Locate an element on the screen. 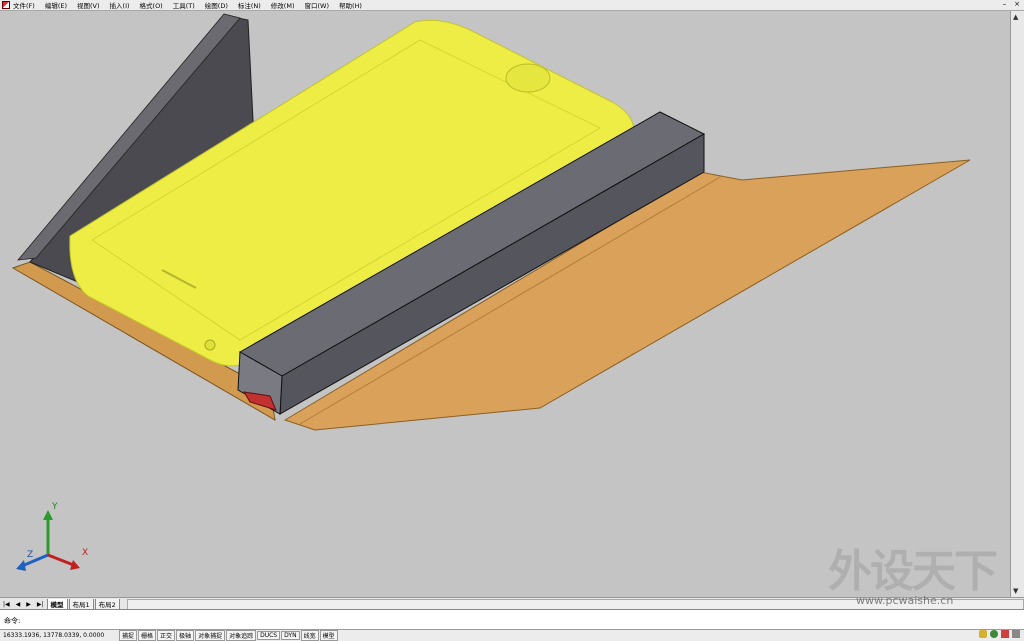 The height and width of the screenshot is (641, 1024). next-tab-icon: ▶ is located at coordinates (28, 604).